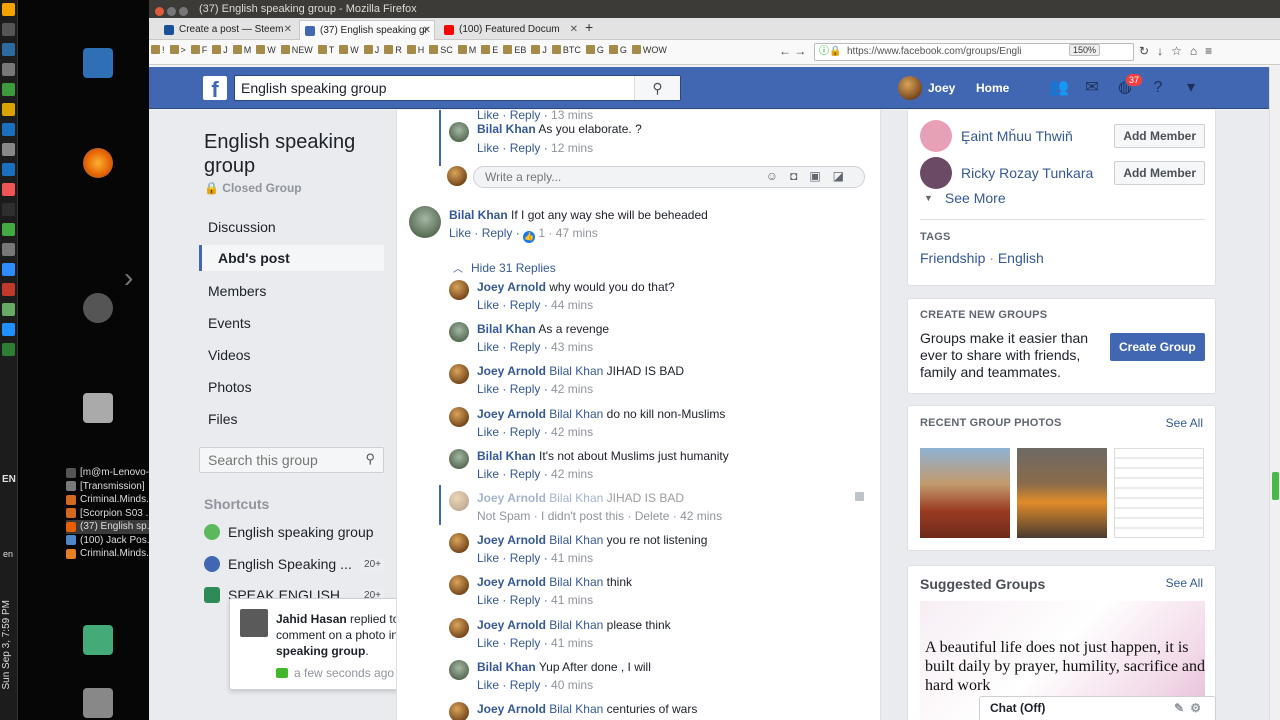 This screenshot has height=720, width=1280. Describe the element at coordinates (198, 50) in the screenshot. I see `bookmark-item: F` at that location.